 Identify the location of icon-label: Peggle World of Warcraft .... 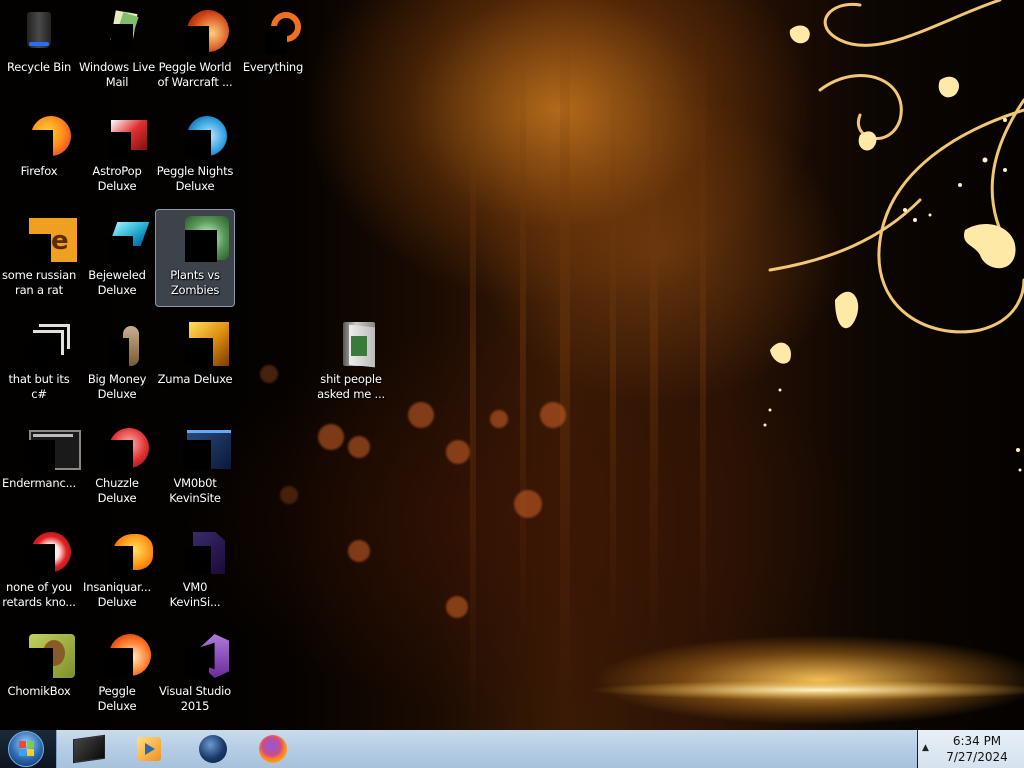
(195, 74).